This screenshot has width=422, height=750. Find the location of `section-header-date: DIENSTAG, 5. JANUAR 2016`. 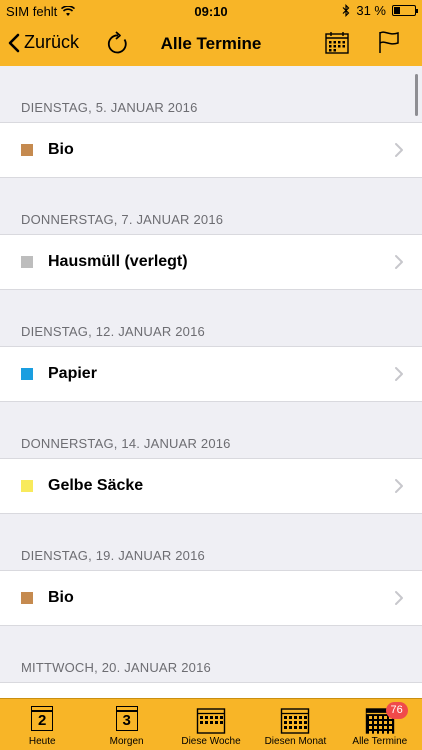

section-header-date: DIENSTAG, 5. JANUAR 2016 is located at coordinates (109, 107).